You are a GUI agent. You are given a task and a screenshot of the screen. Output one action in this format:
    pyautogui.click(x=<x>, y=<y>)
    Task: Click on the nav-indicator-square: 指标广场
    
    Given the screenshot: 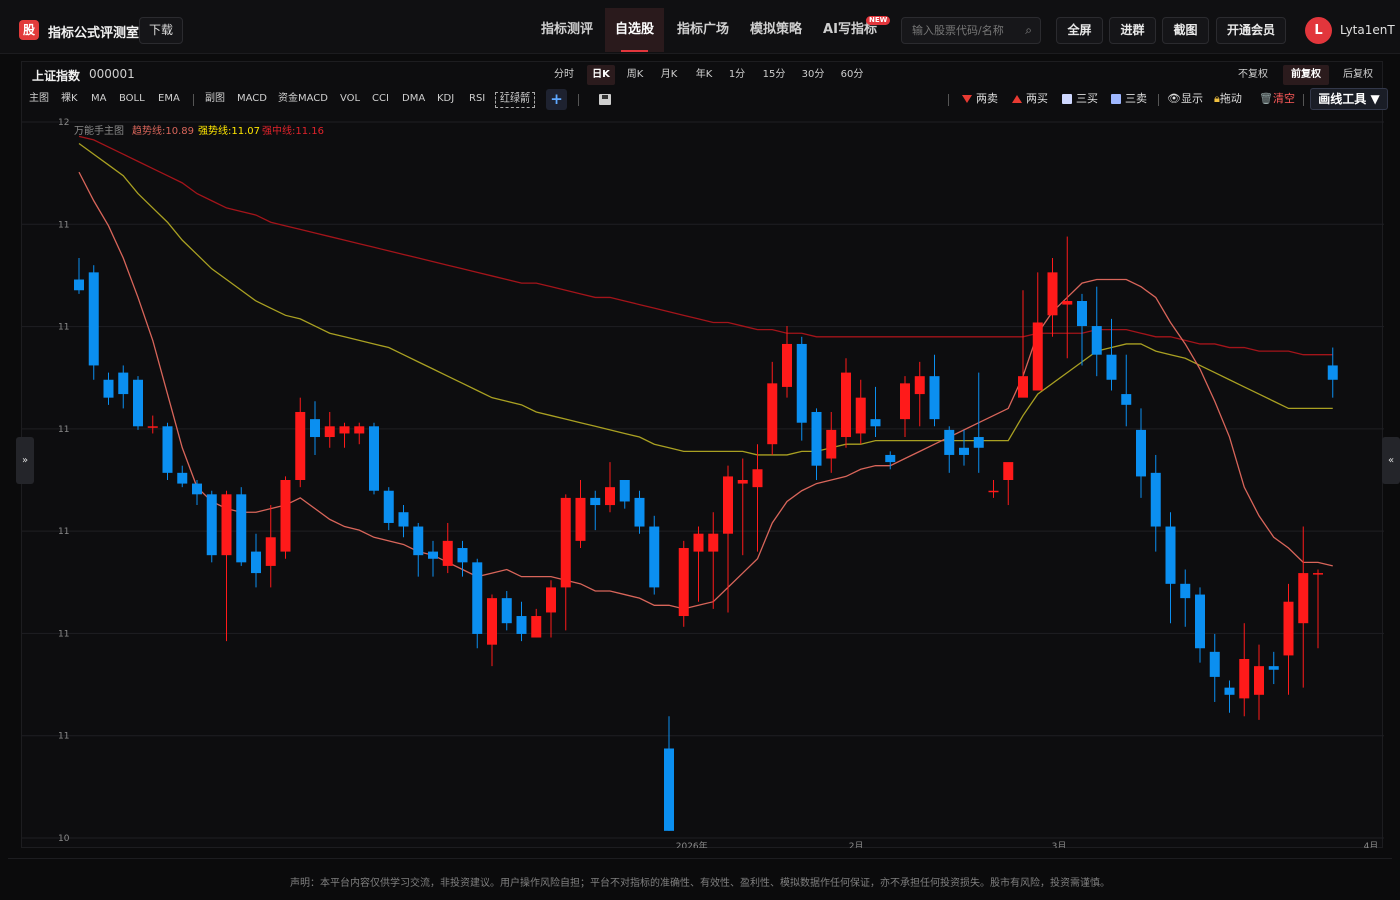 What is the action you would take?
    pyautogui.click(x=703, y=30)
    